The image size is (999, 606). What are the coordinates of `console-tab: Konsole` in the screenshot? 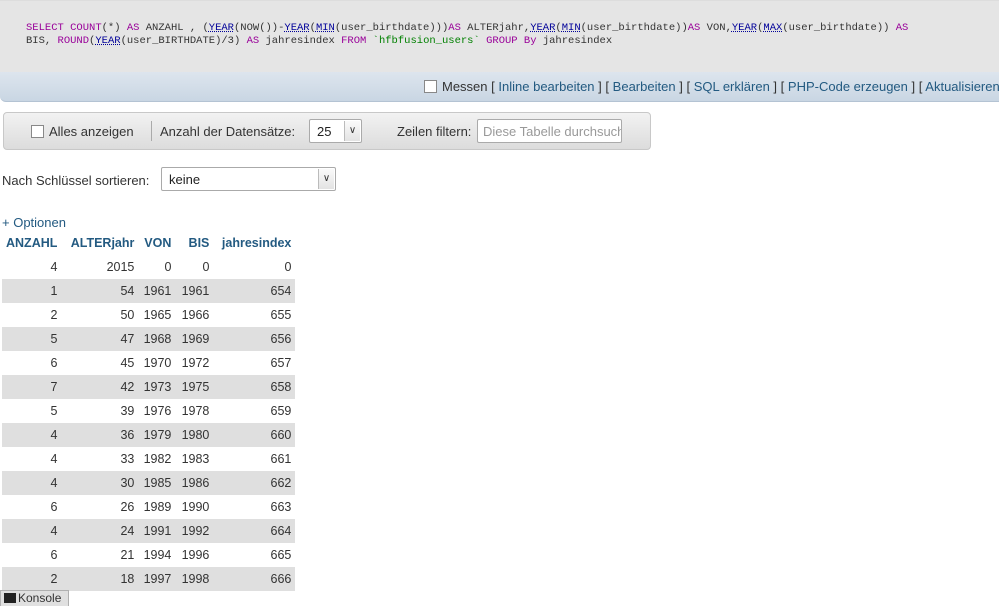 It's located at (34, 598).